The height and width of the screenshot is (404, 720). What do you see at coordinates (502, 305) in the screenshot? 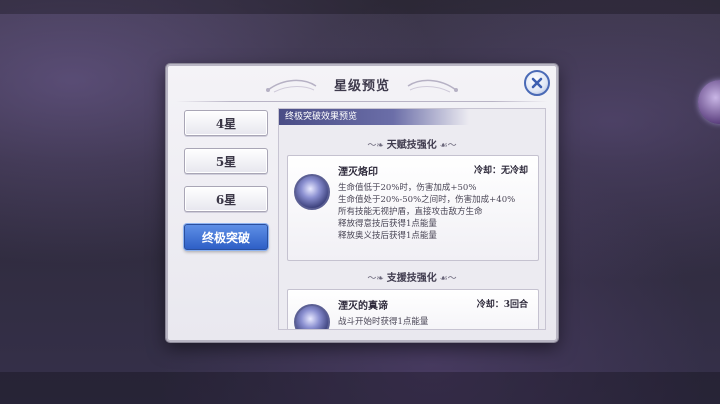
I see `skill-cooldown: 冷却：3回合` at bounding box center [502, 305].